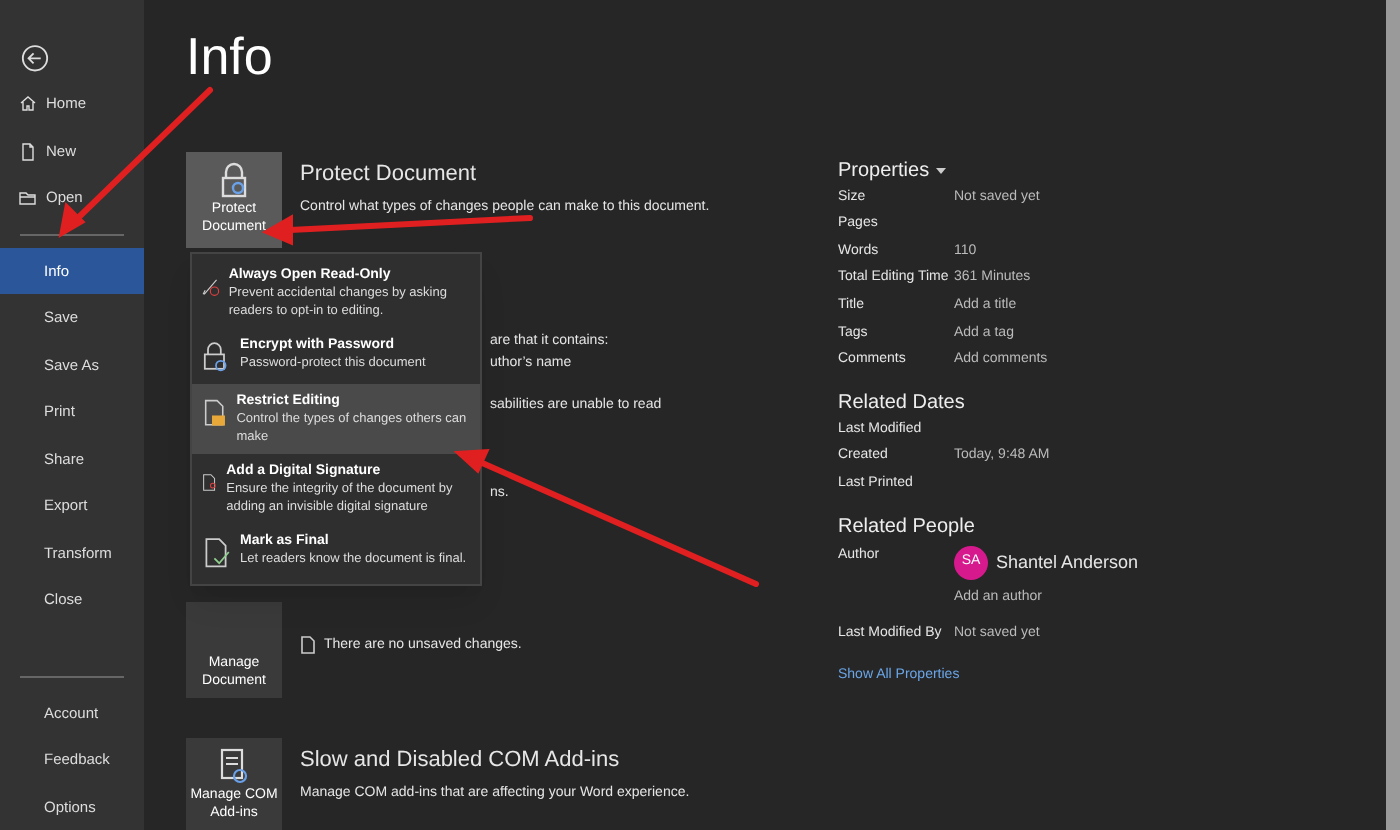 Image resolution: width=1400 pixels, height=830 pixels. Describe the element at coordinates (1067, 562) in the screenshot. I see `author-name: Shantel Anderson` at that location.